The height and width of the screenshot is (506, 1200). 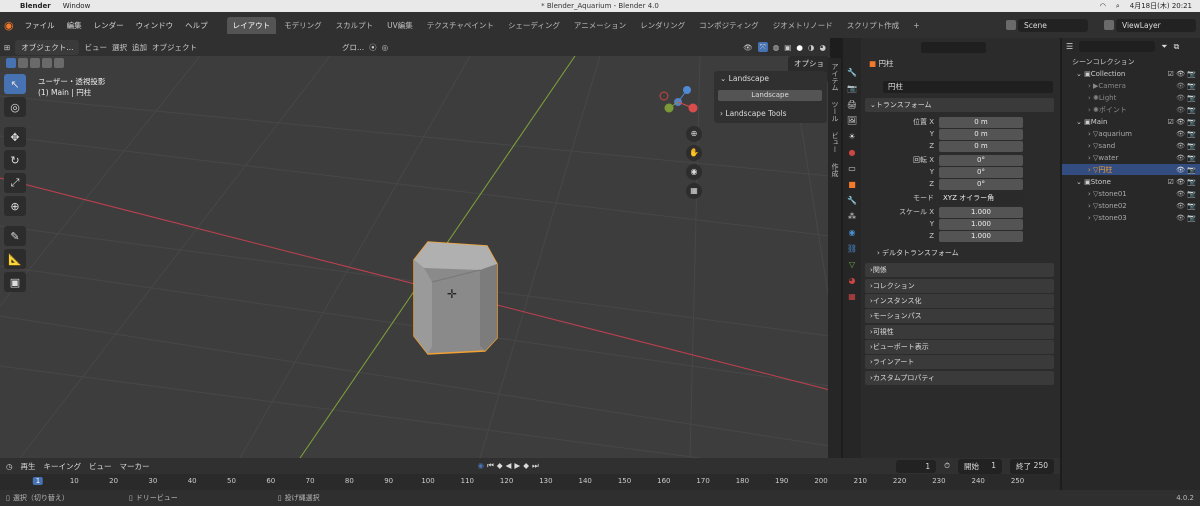 I want to click on tab-modeling: モデリング, so click(x=303, y=25).